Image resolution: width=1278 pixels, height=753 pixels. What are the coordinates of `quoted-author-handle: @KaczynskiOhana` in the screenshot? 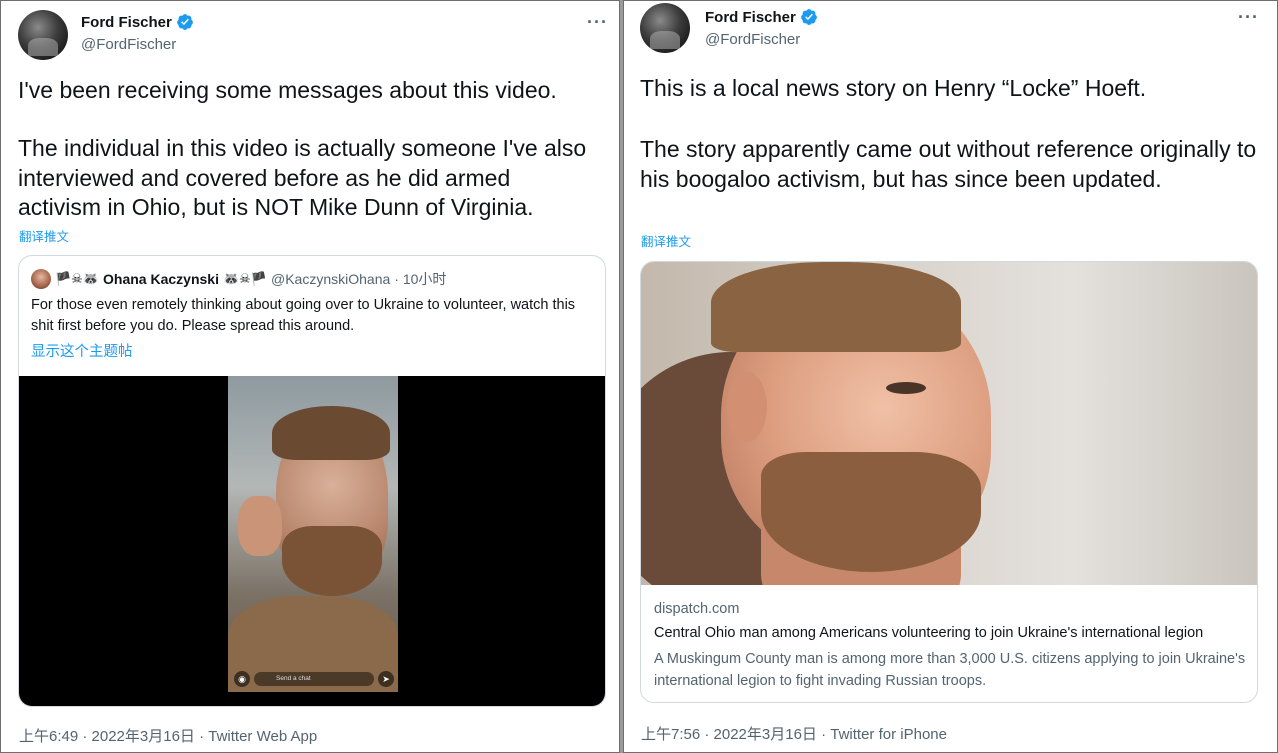 It's located at (330, 279).